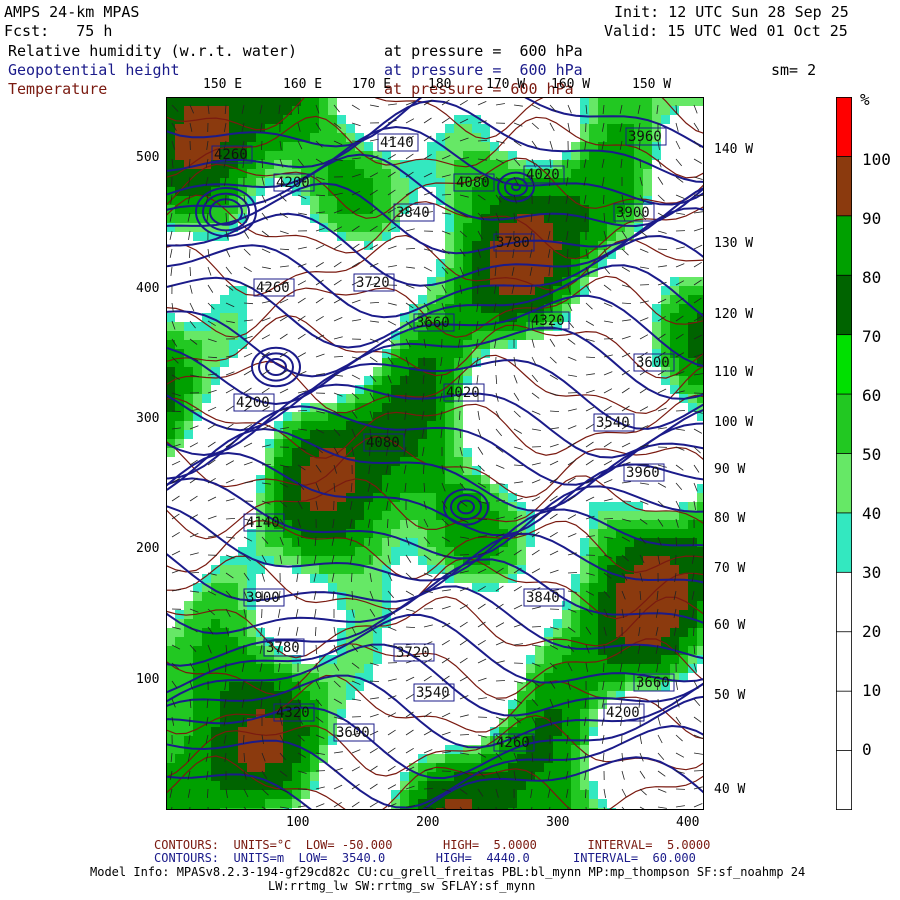 This screenshot has width=900, height=900. Describe the element at coordinates (730, 695) in the screenshot. I see `lon-label-right: 50 W` at that location.